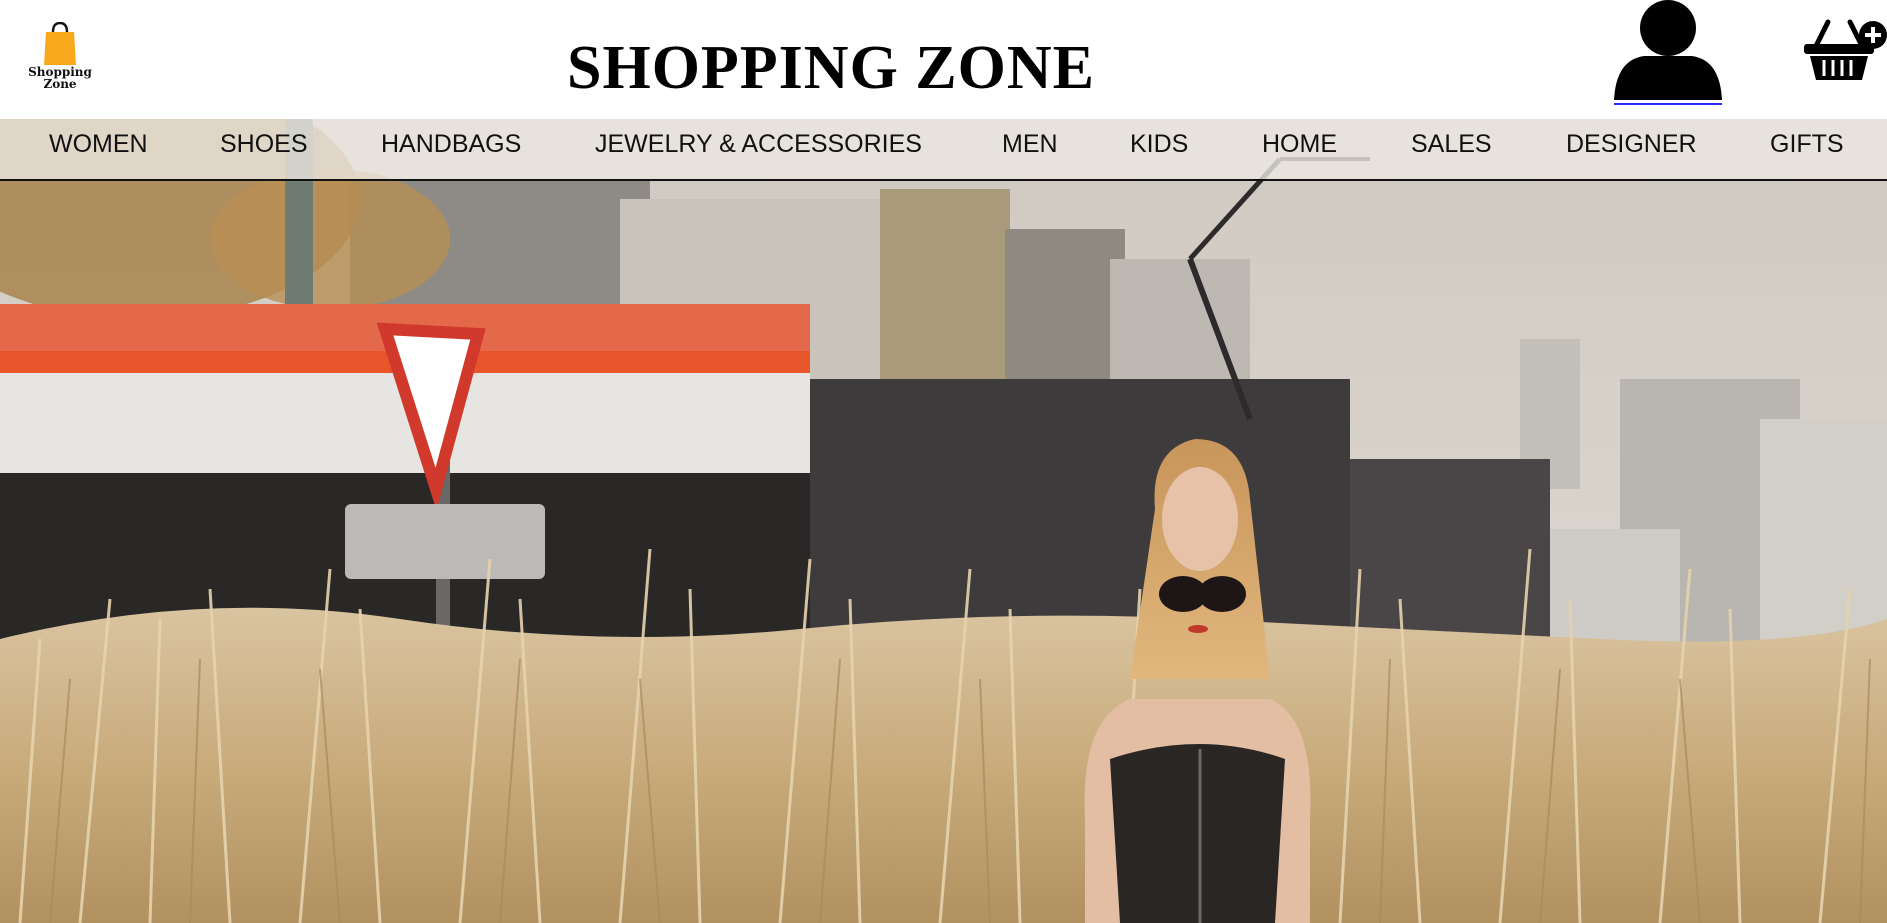  Describe the element at coordinates (98, 149) in the screenshot. I see `nav-item-women: WOMEN` at that location.